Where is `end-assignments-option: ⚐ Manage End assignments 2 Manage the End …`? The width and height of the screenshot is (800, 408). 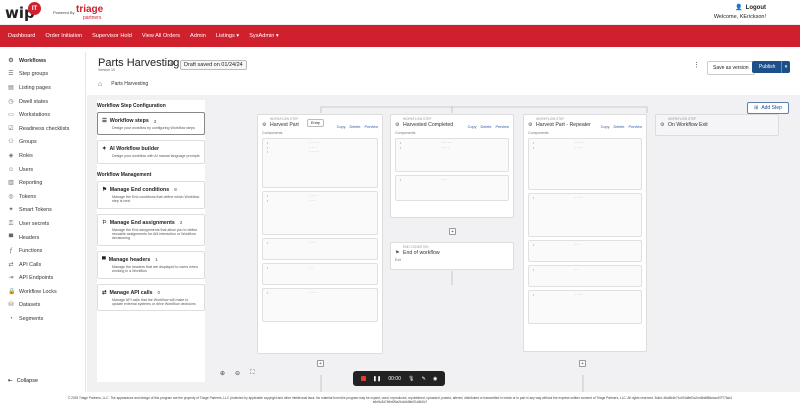
end-assignments-option: ⚐ Manage End assignments 2 Manage the End … is located at coordinates (151, 229).